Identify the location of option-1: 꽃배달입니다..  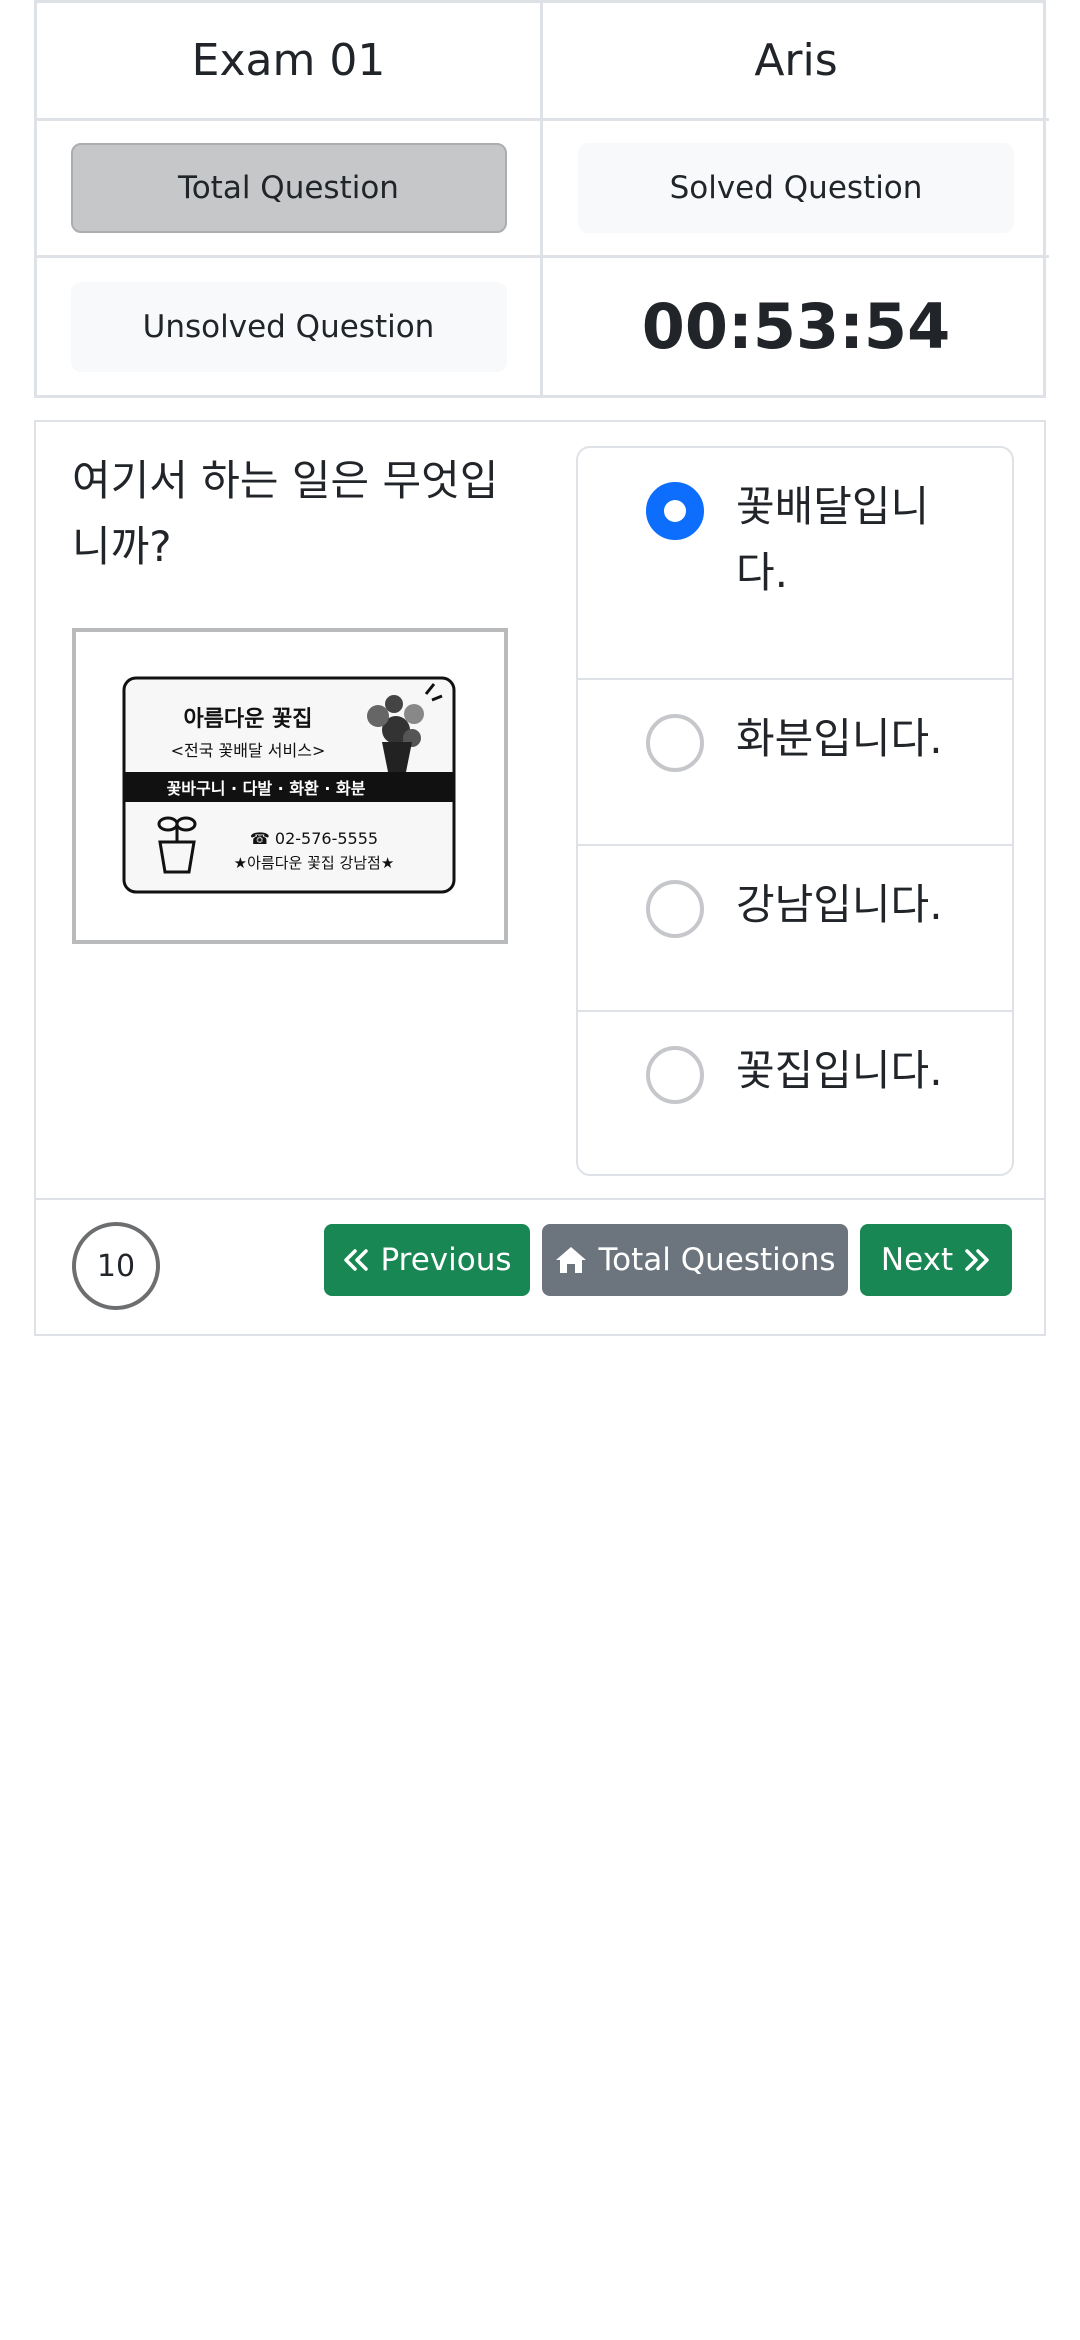
(795, 564).